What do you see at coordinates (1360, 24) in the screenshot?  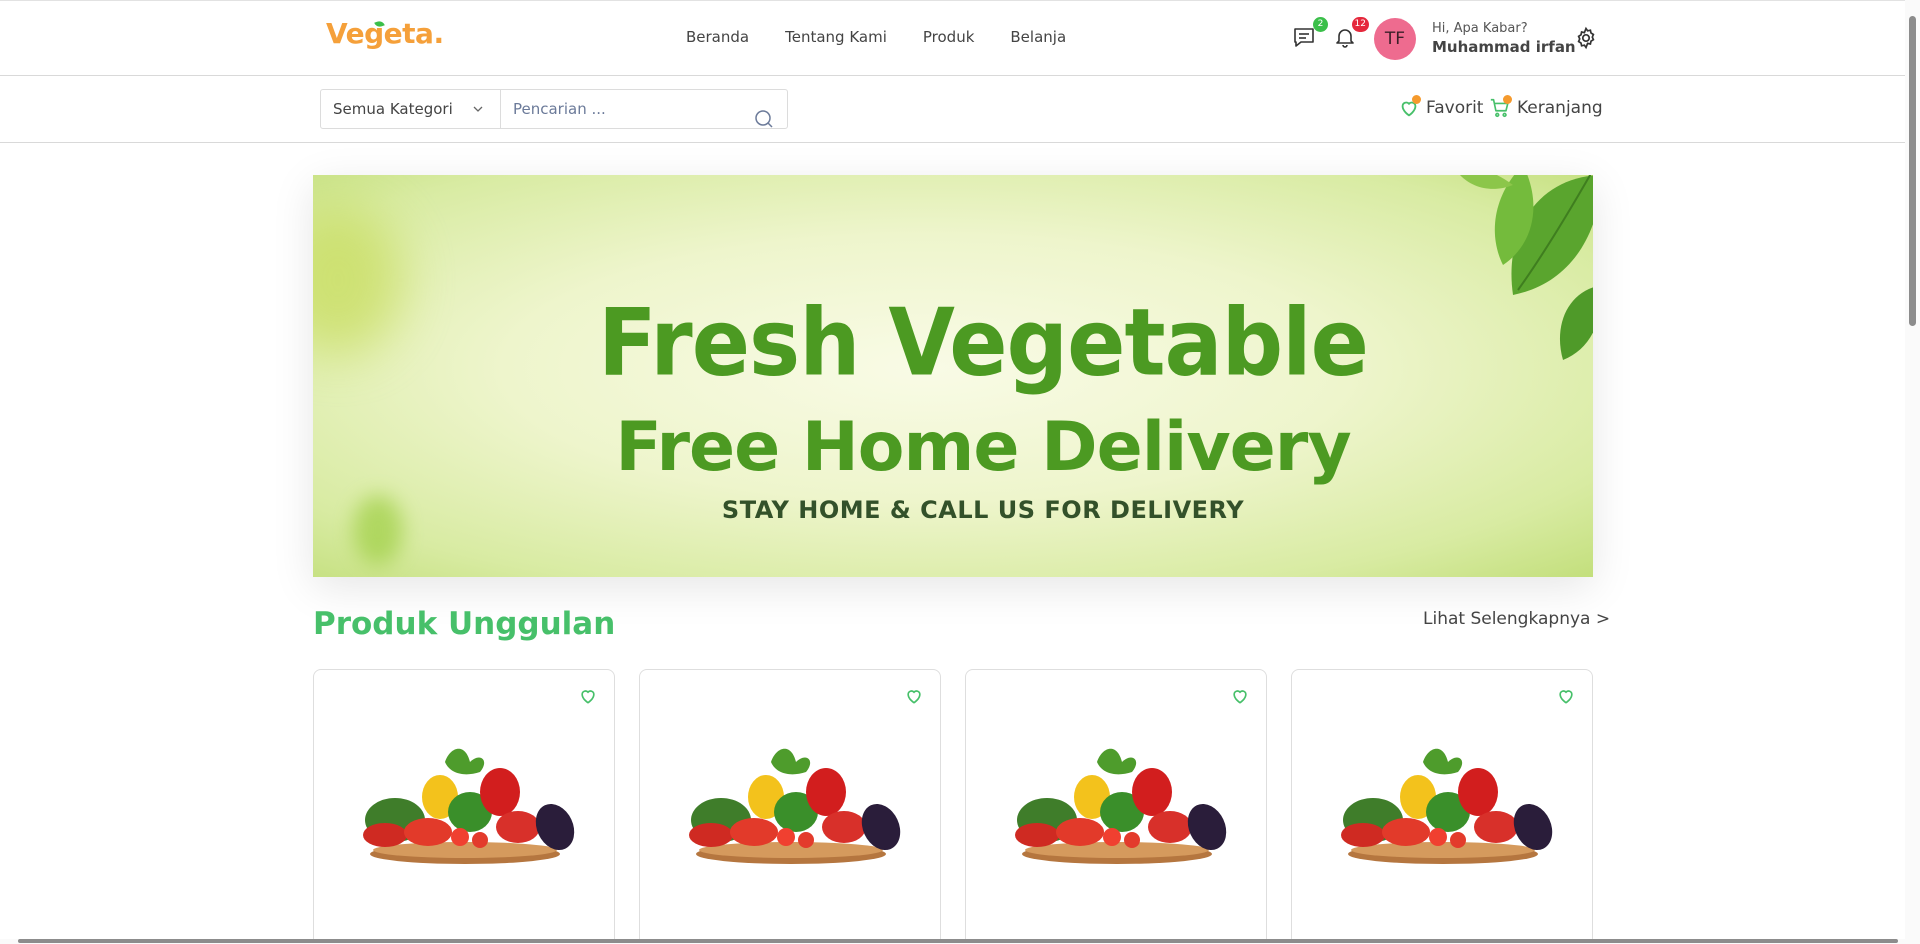 I see `notifications-badge: 12` at bounding box center [1360, 24].